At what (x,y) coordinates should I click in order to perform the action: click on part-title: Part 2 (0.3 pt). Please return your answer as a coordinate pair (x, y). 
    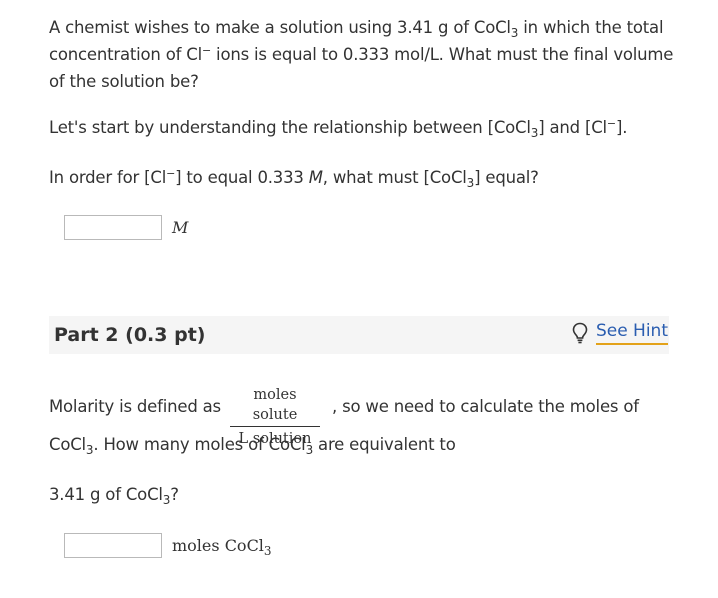
    Looking at the image, I should click on (130, 335).